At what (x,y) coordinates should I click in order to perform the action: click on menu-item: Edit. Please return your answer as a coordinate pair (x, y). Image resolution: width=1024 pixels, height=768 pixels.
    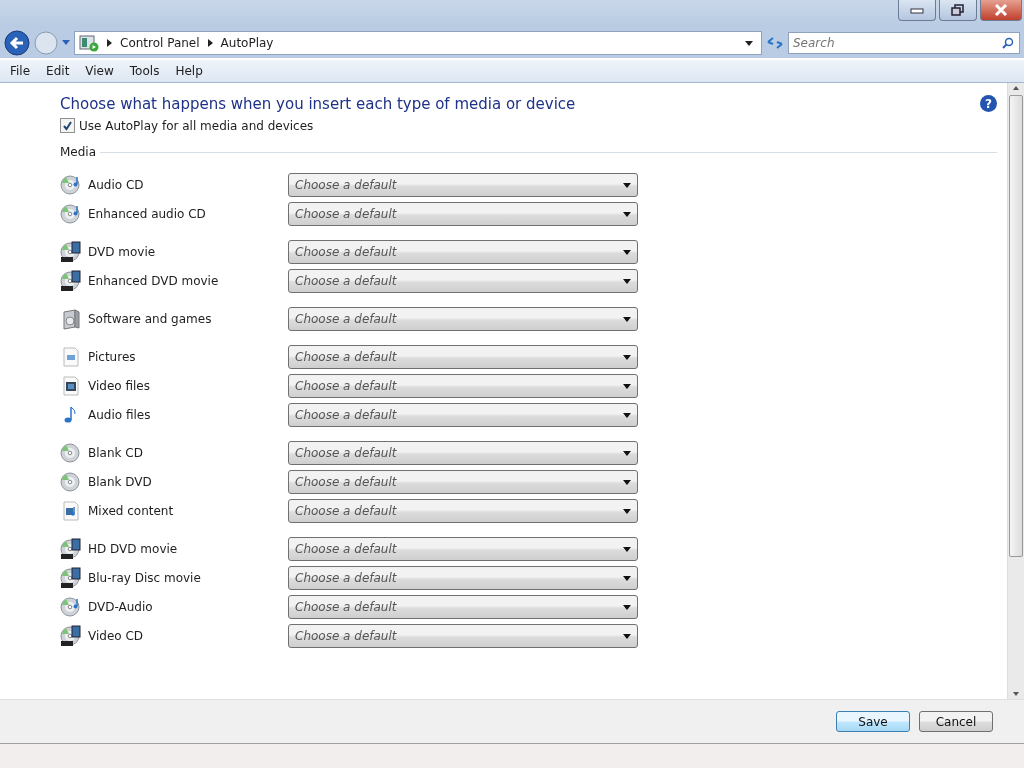
    Looking at the image, I should click on (58, 71).